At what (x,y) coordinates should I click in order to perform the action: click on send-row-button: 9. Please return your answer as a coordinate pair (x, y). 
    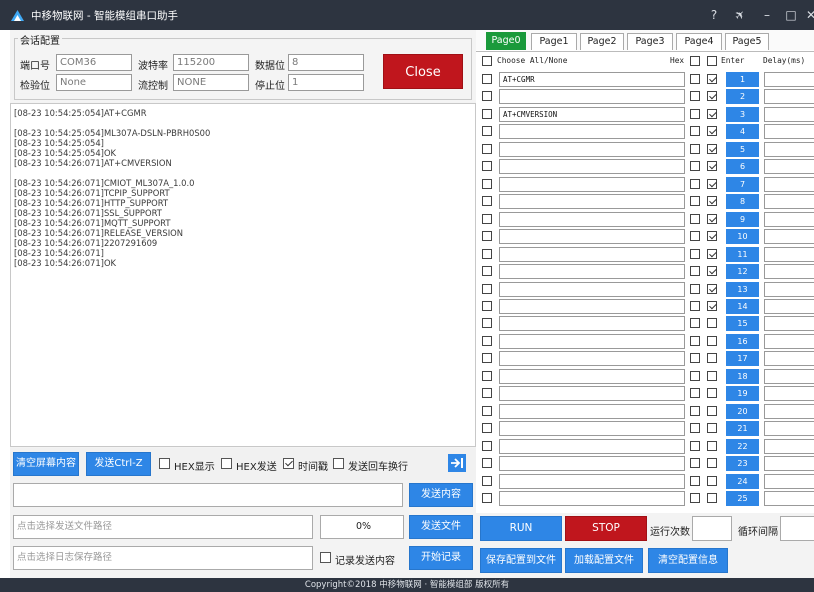
    Looking at the image, I should click on (742, 219).